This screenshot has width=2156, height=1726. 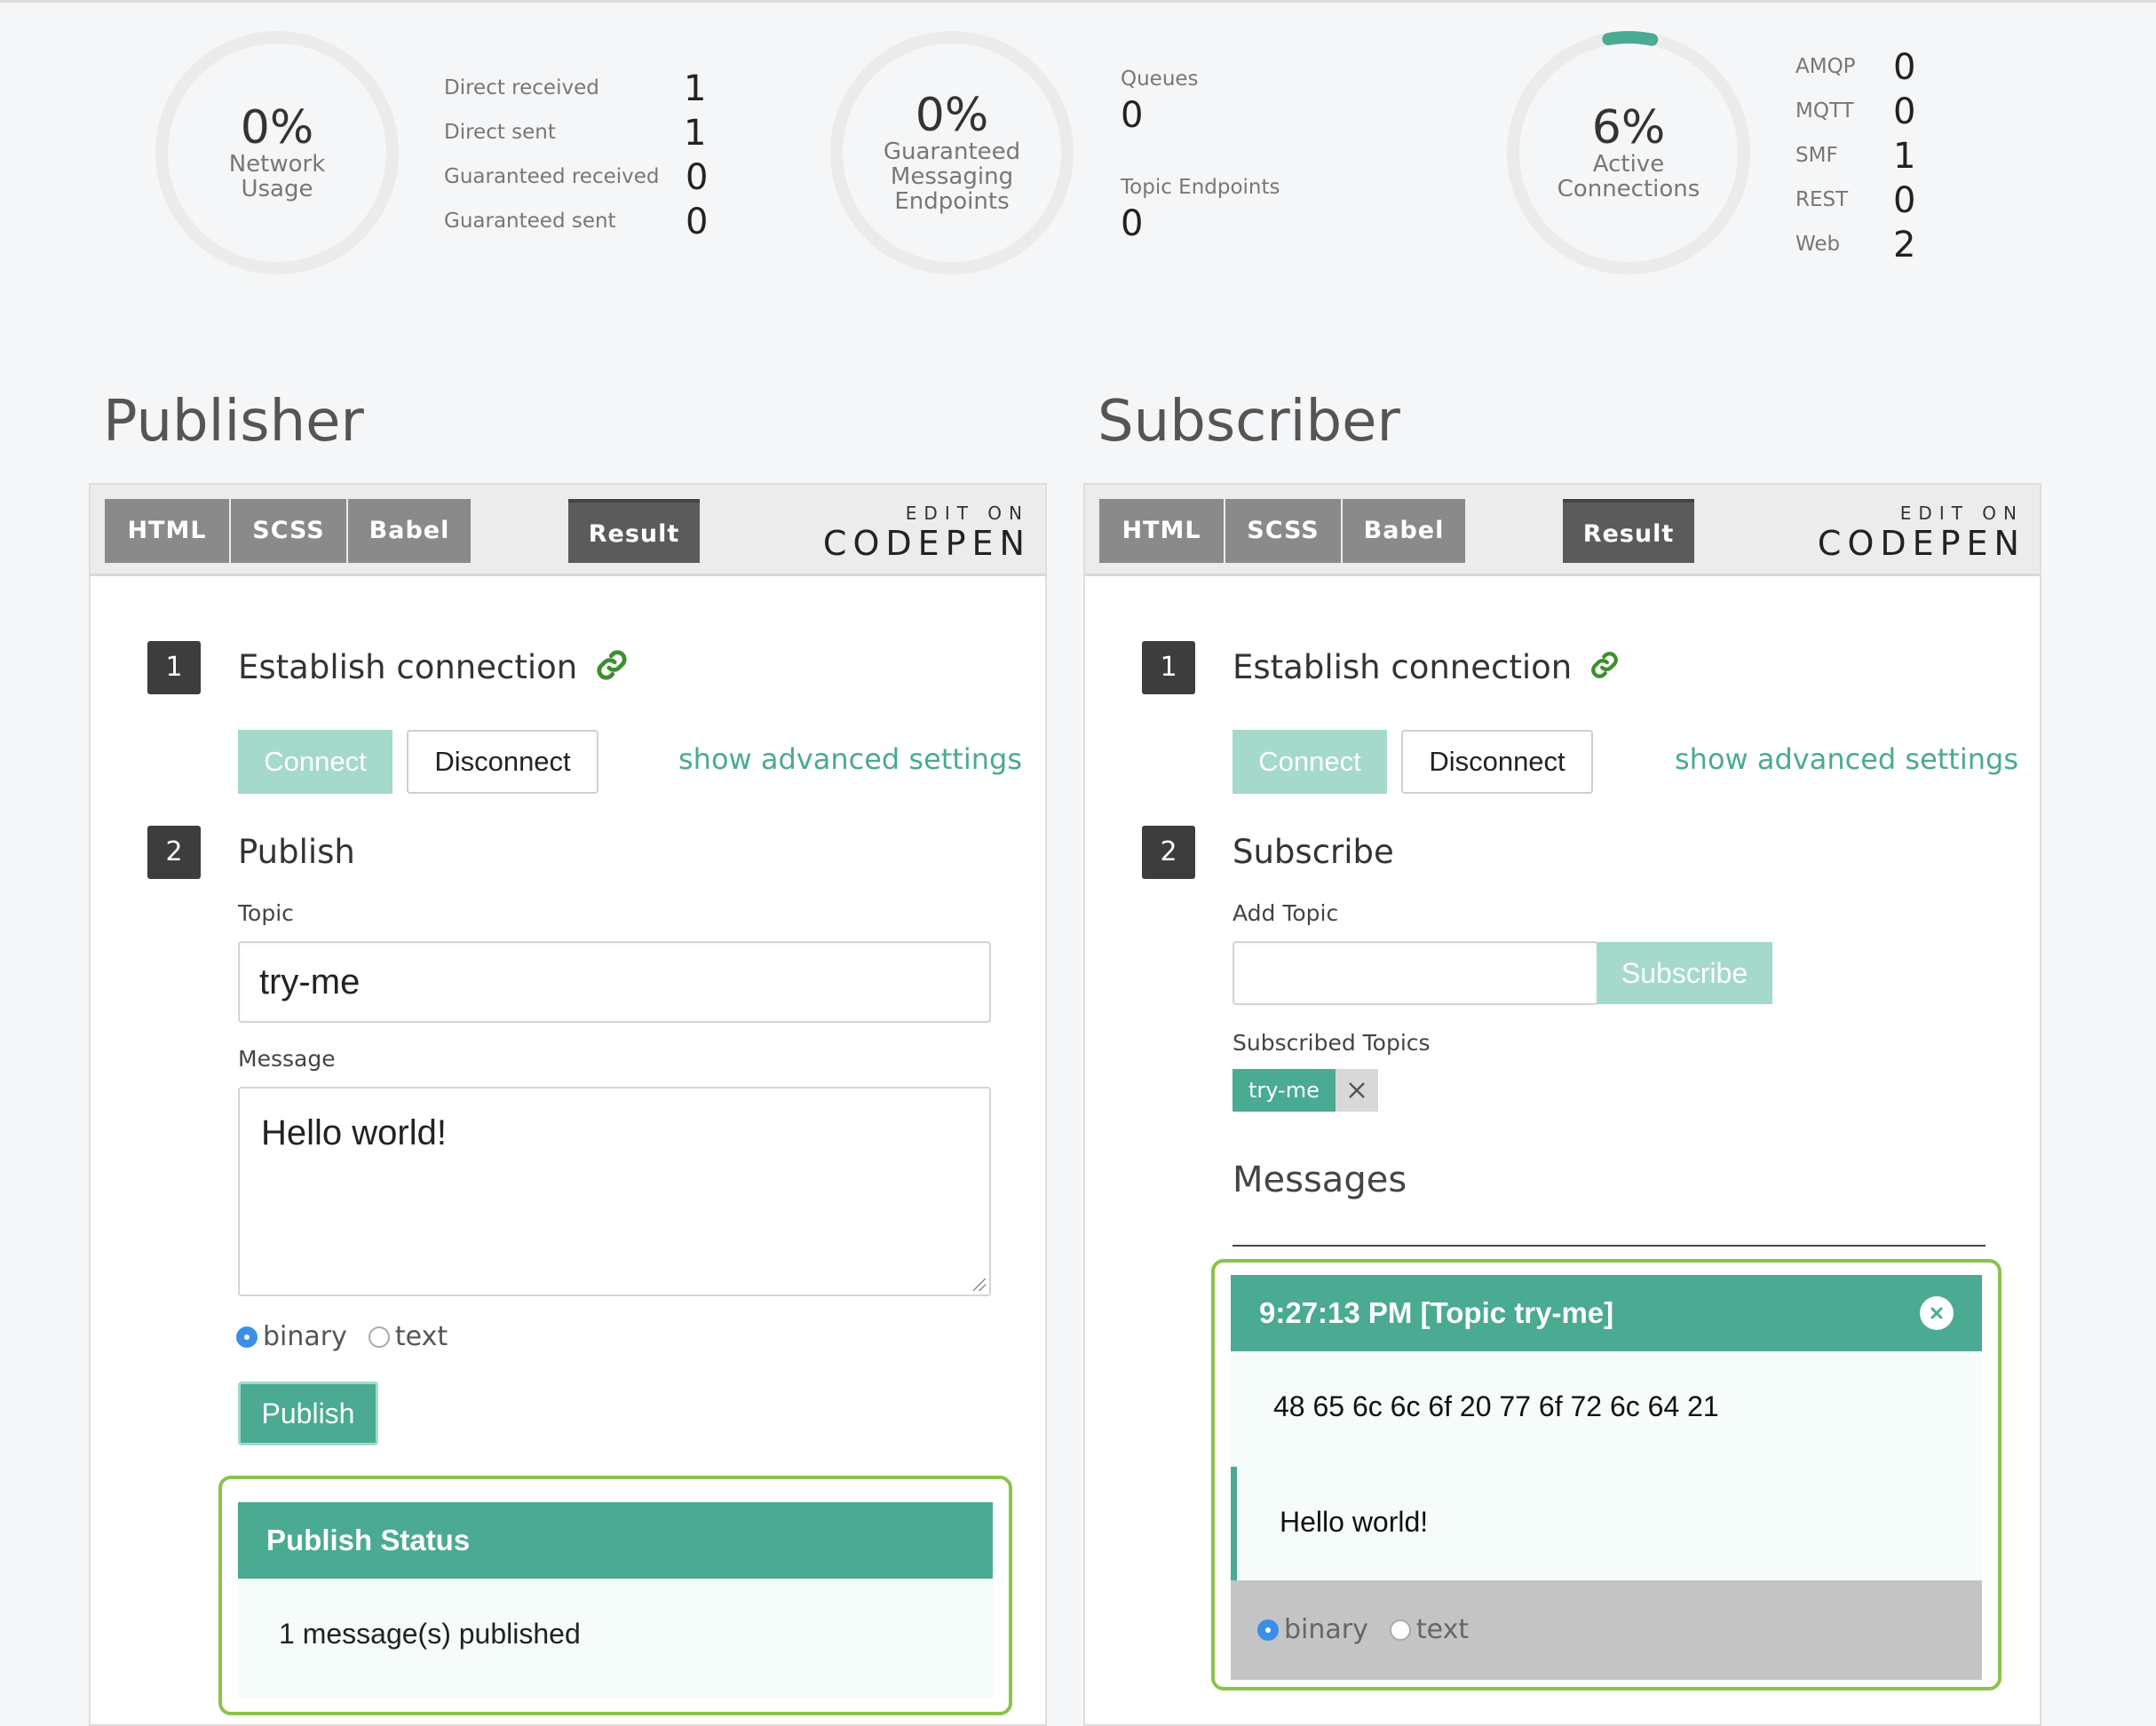 What do you see at coordinates (1415, 973) in the screenshot?
I see `add-topic-input` at bounding box center [1415, 973].